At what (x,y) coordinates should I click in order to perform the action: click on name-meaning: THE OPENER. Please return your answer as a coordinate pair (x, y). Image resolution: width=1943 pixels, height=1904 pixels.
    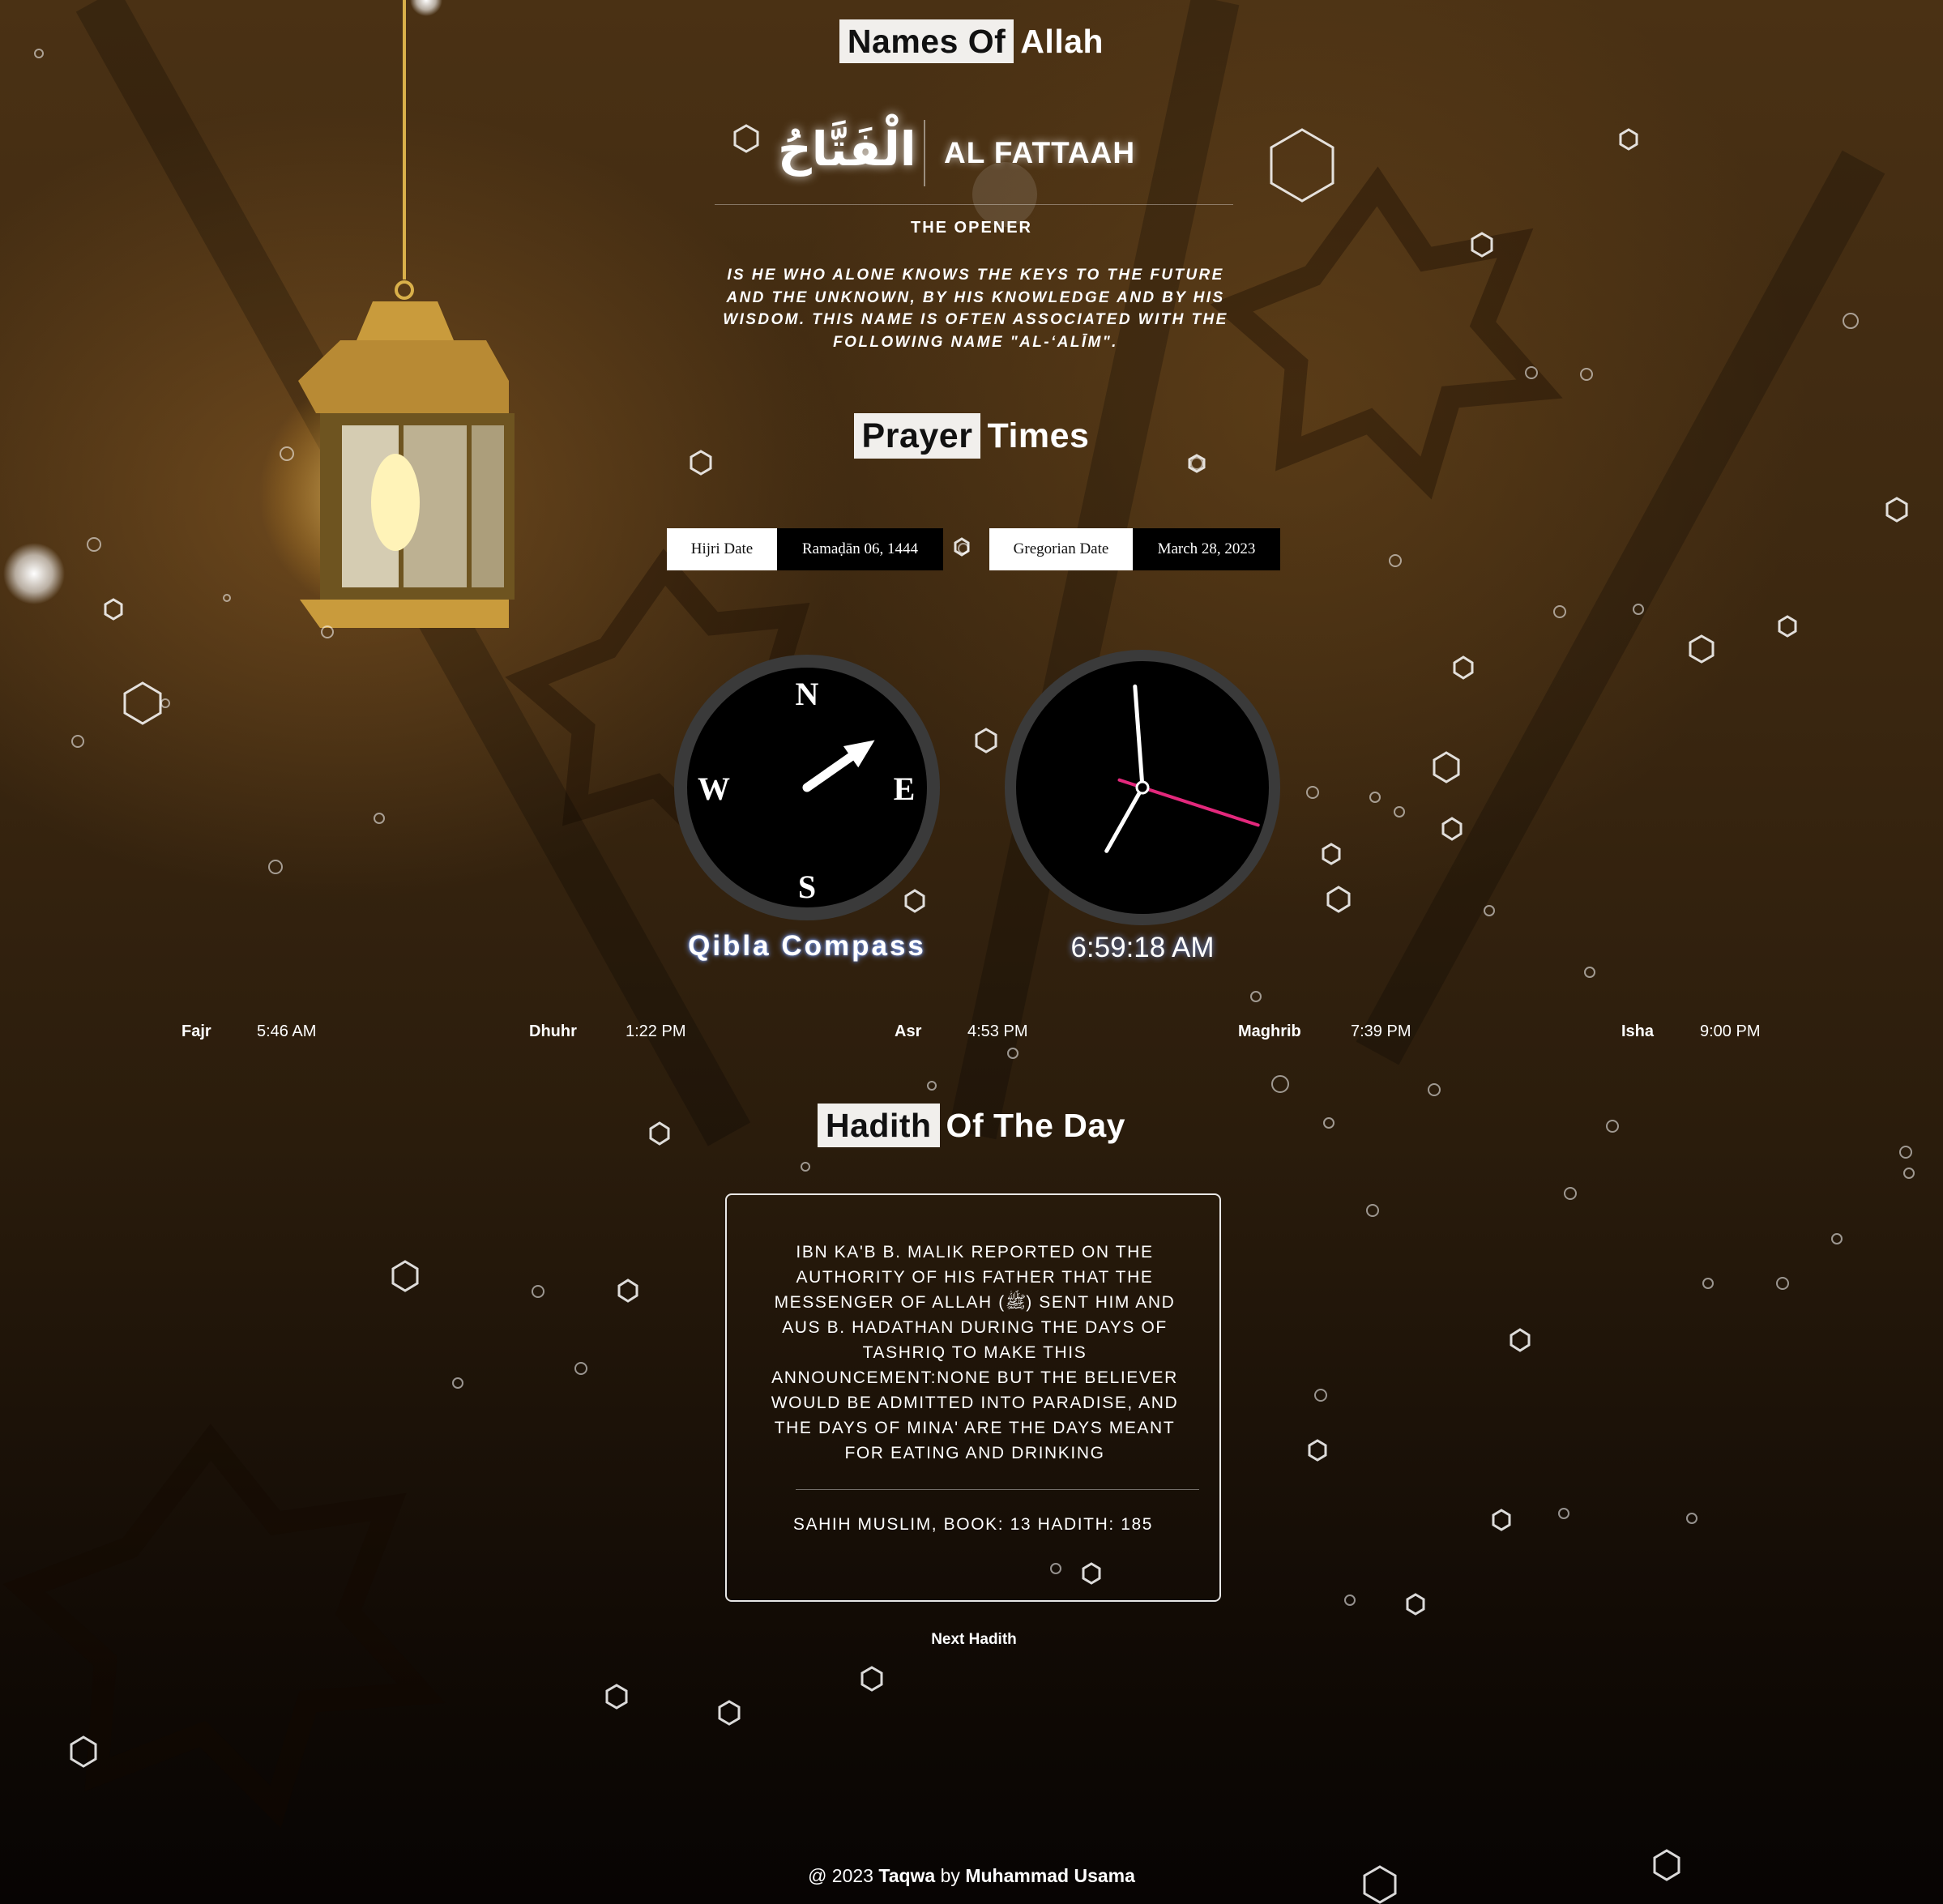
    Looking at the image, I should click on (971, 228).